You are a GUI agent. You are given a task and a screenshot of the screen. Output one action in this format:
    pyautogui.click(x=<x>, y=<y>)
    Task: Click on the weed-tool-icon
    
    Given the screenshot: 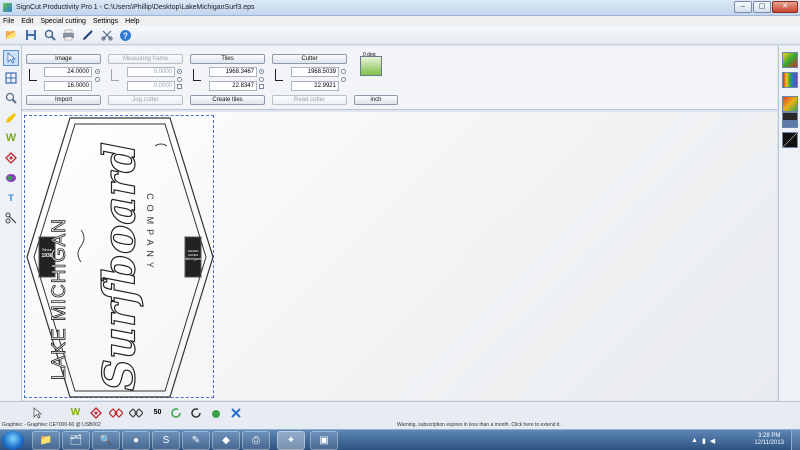 What is the action you would take?
    pyautogui.click(x=215, y=412)
    